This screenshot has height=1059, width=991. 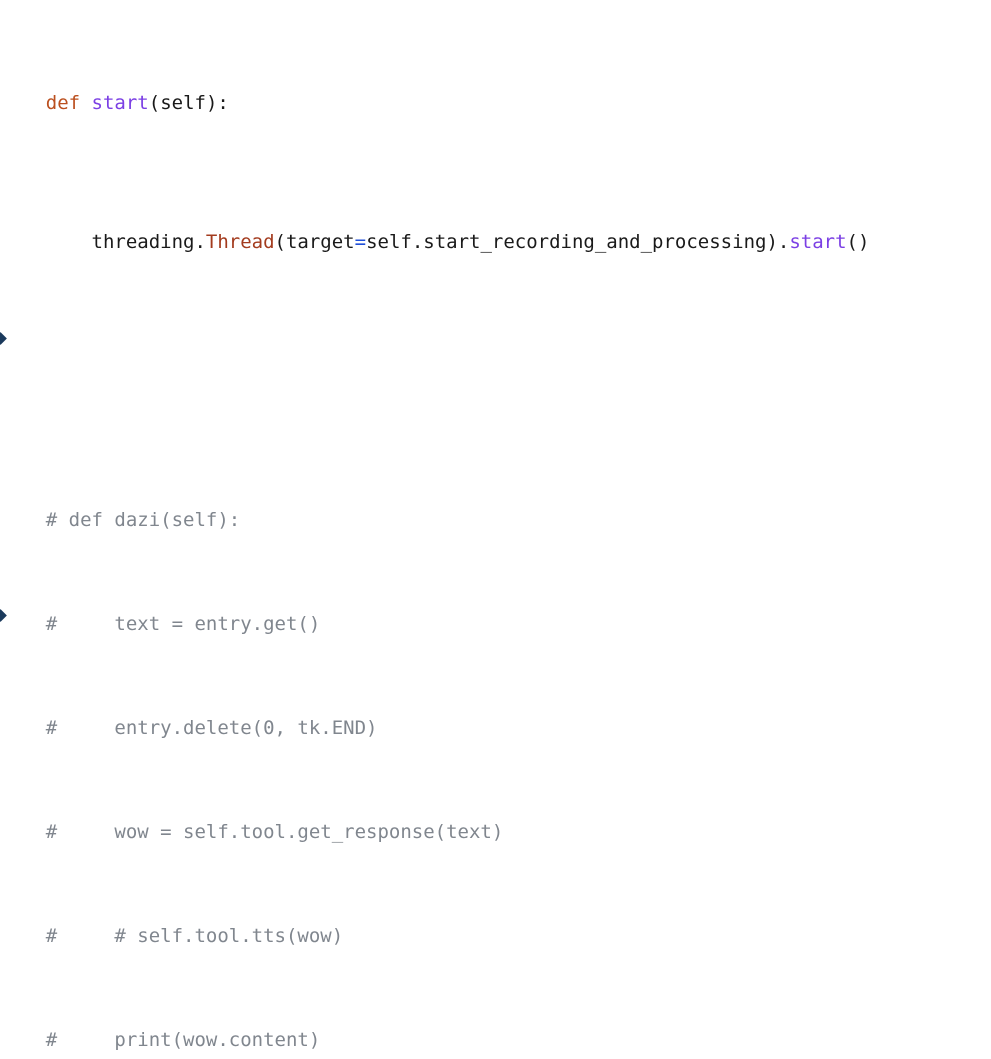 What do you see at coordinates (495, 1040) in the screenshot?
I see `code-line-comment-print-wow: # print(wow.content)` at bounding box center [495, 1040].